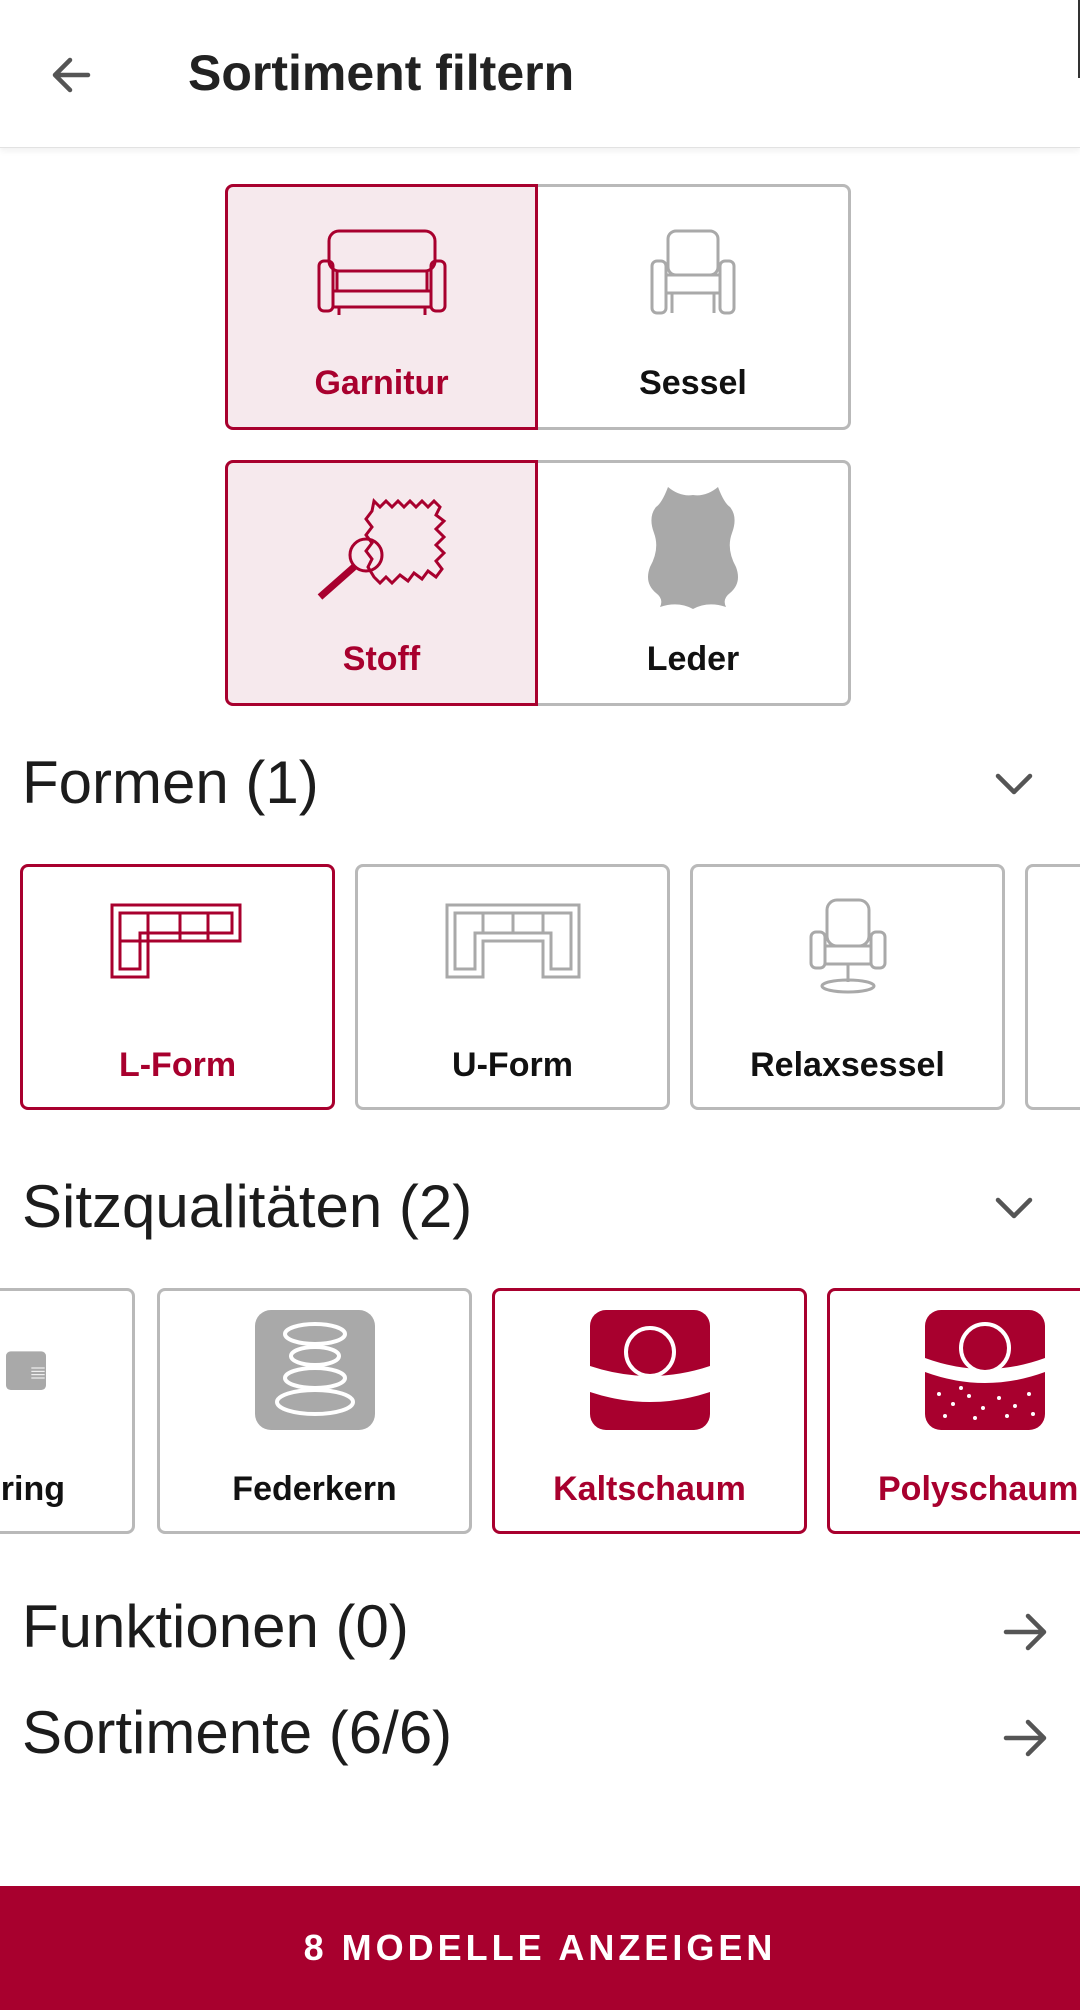 The height and width of the screenshot is (2010, 1080). Describe the element at coordinates (847, 1065) in the screenshot. I see `card-relaxsessel-label: Relaxsessel` at that location.